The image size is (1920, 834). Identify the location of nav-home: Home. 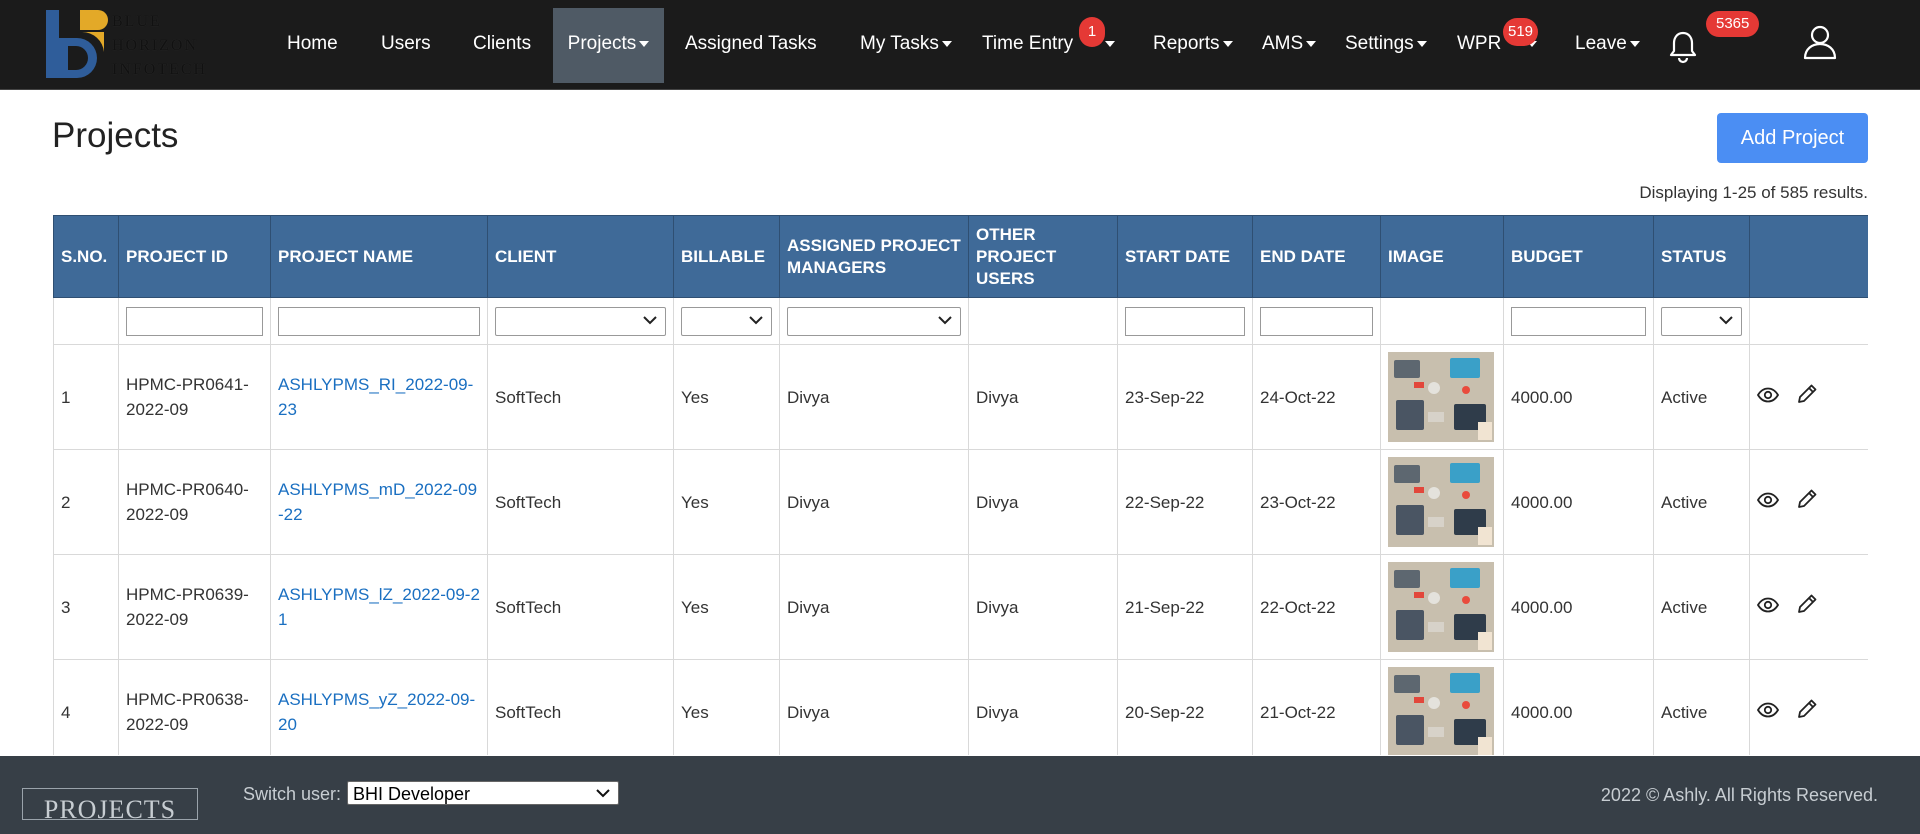
(312, 44).